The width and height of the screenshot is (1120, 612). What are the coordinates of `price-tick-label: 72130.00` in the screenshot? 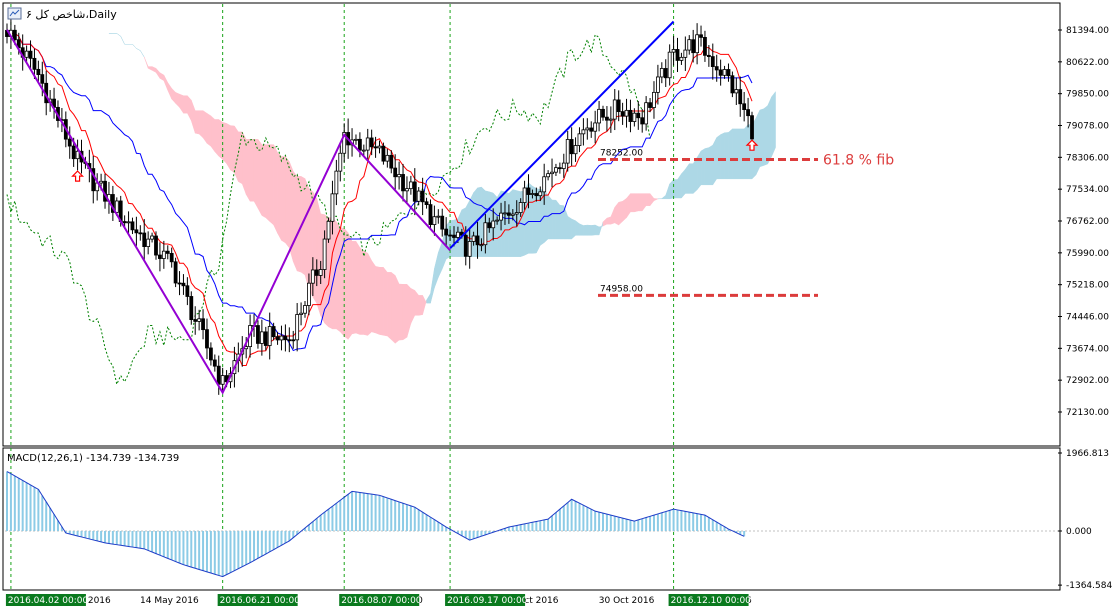 It's located at (1087, 413).